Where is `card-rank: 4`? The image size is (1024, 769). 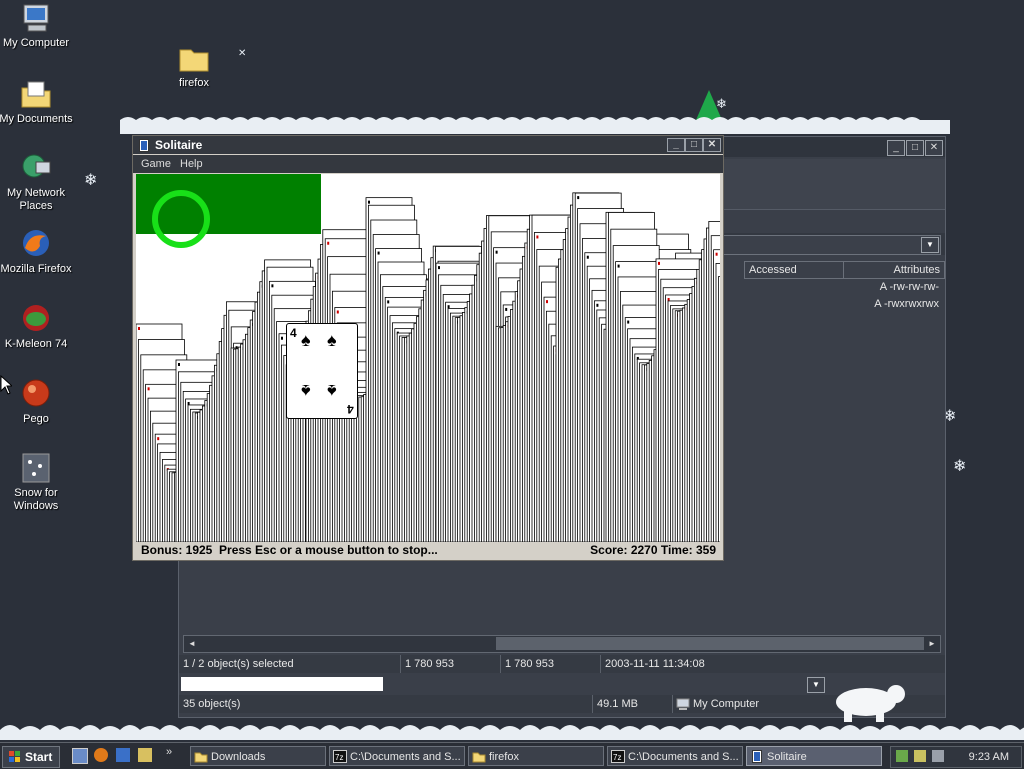
card-rank: 4 is located at coordinates (293, 333).